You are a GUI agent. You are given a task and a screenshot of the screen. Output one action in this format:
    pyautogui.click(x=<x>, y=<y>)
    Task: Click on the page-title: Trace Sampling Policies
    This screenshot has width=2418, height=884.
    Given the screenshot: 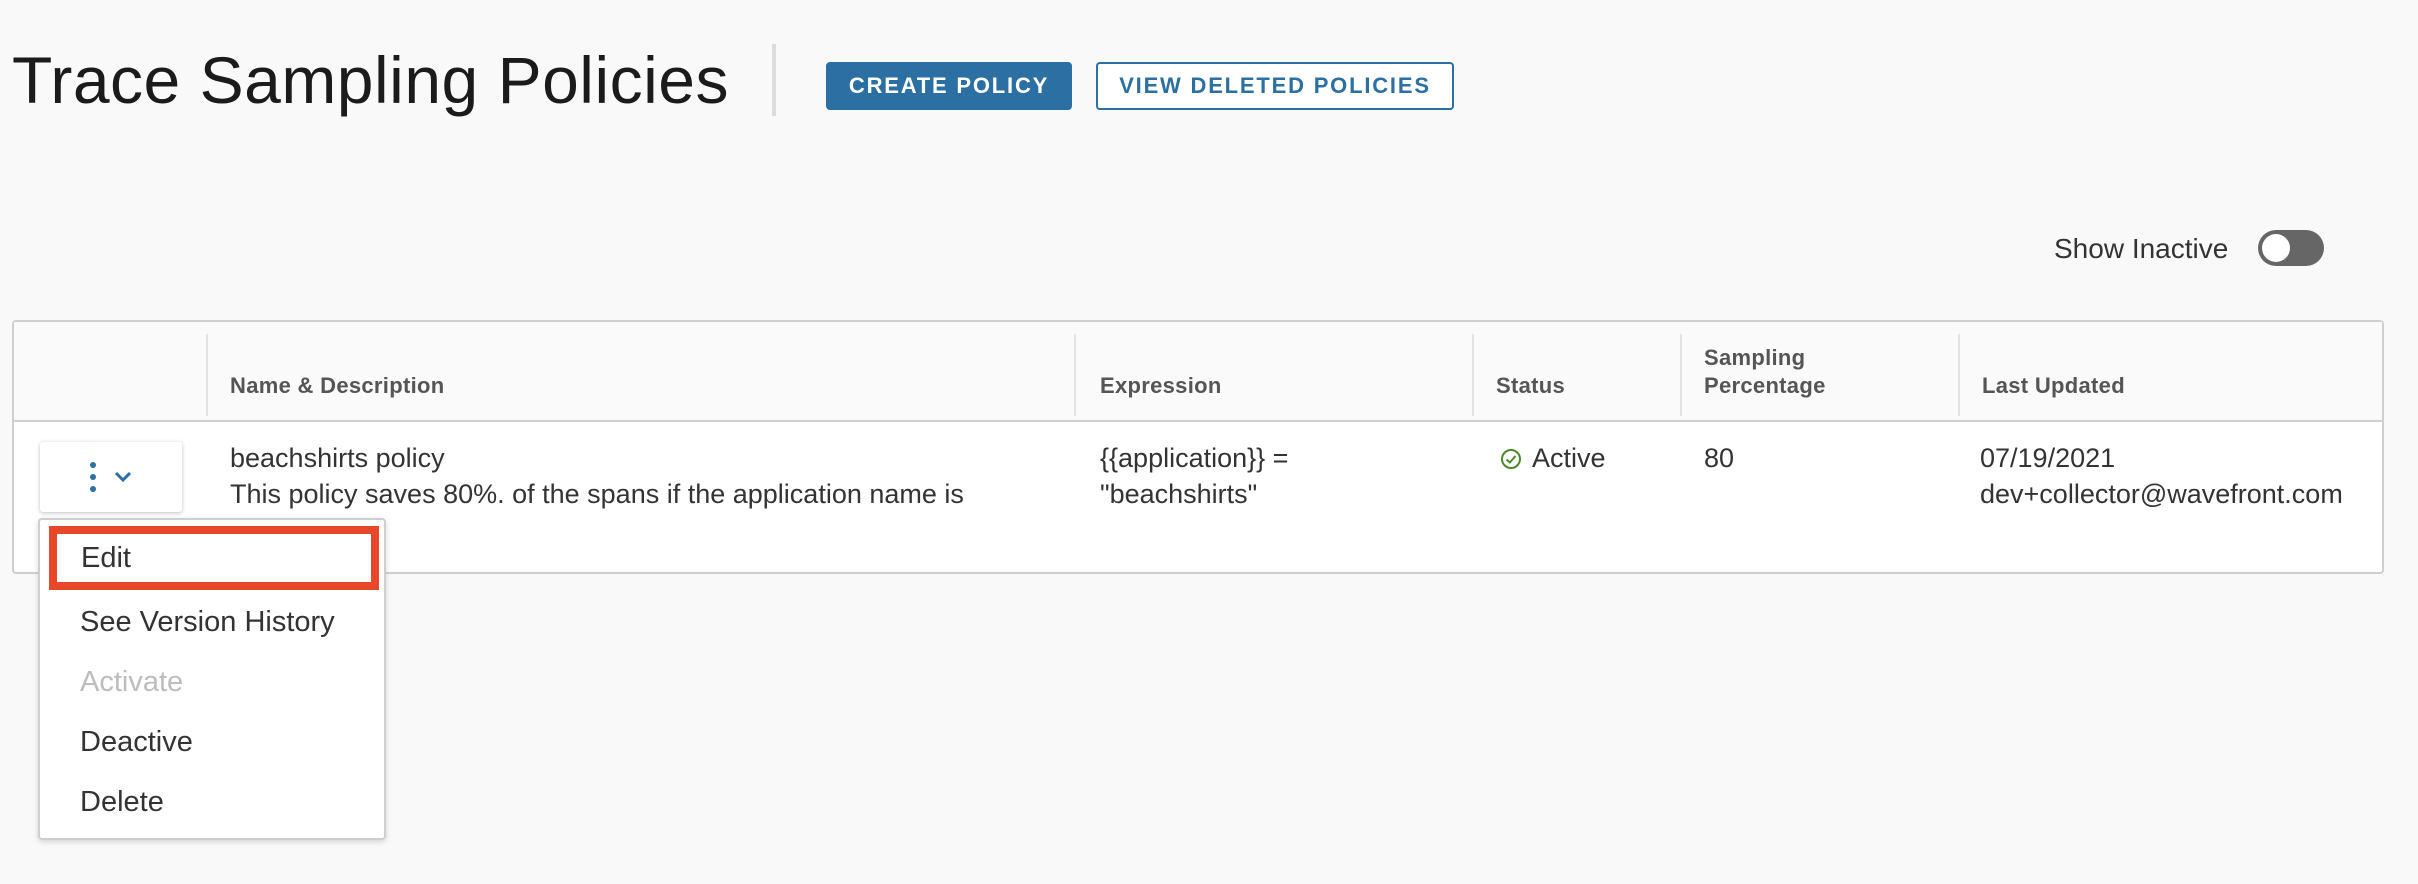 What is the action you would take?
    pyautogui.click(x=371, y=80)
    